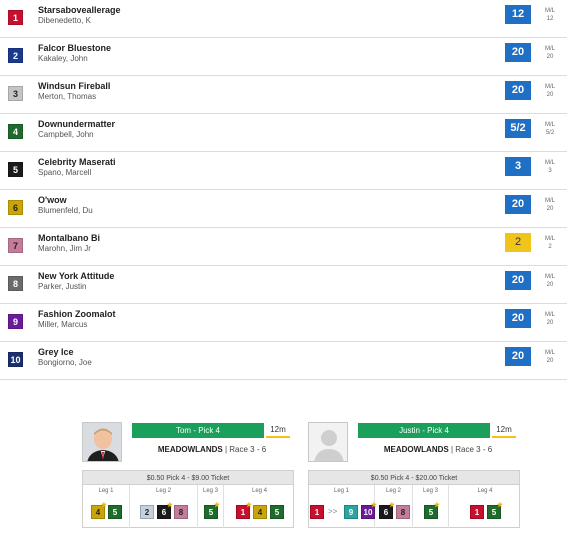 The image size is (567, 535). What do you see at coordinates (414, 477) in the screenshot?
I see `ticket-summary: $0.50 Pick 4 - $20.00 Ticket` at bounding box center [414, 477].